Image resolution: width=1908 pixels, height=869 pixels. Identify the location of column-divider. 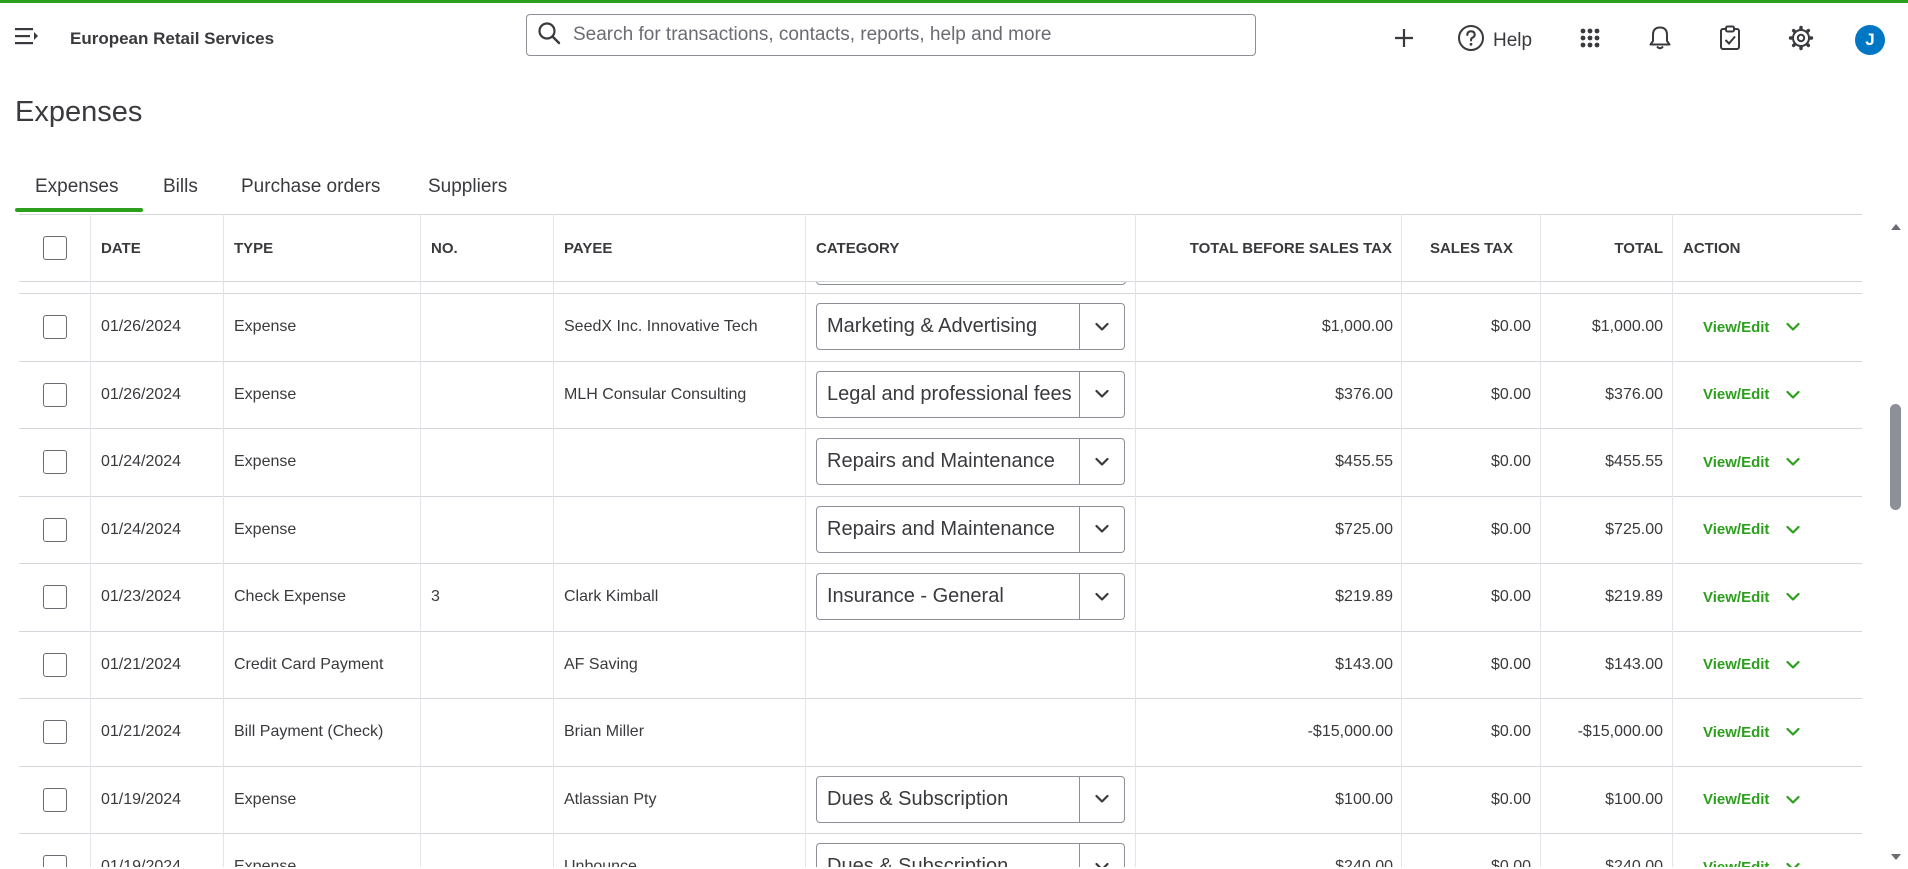
(553, 540).